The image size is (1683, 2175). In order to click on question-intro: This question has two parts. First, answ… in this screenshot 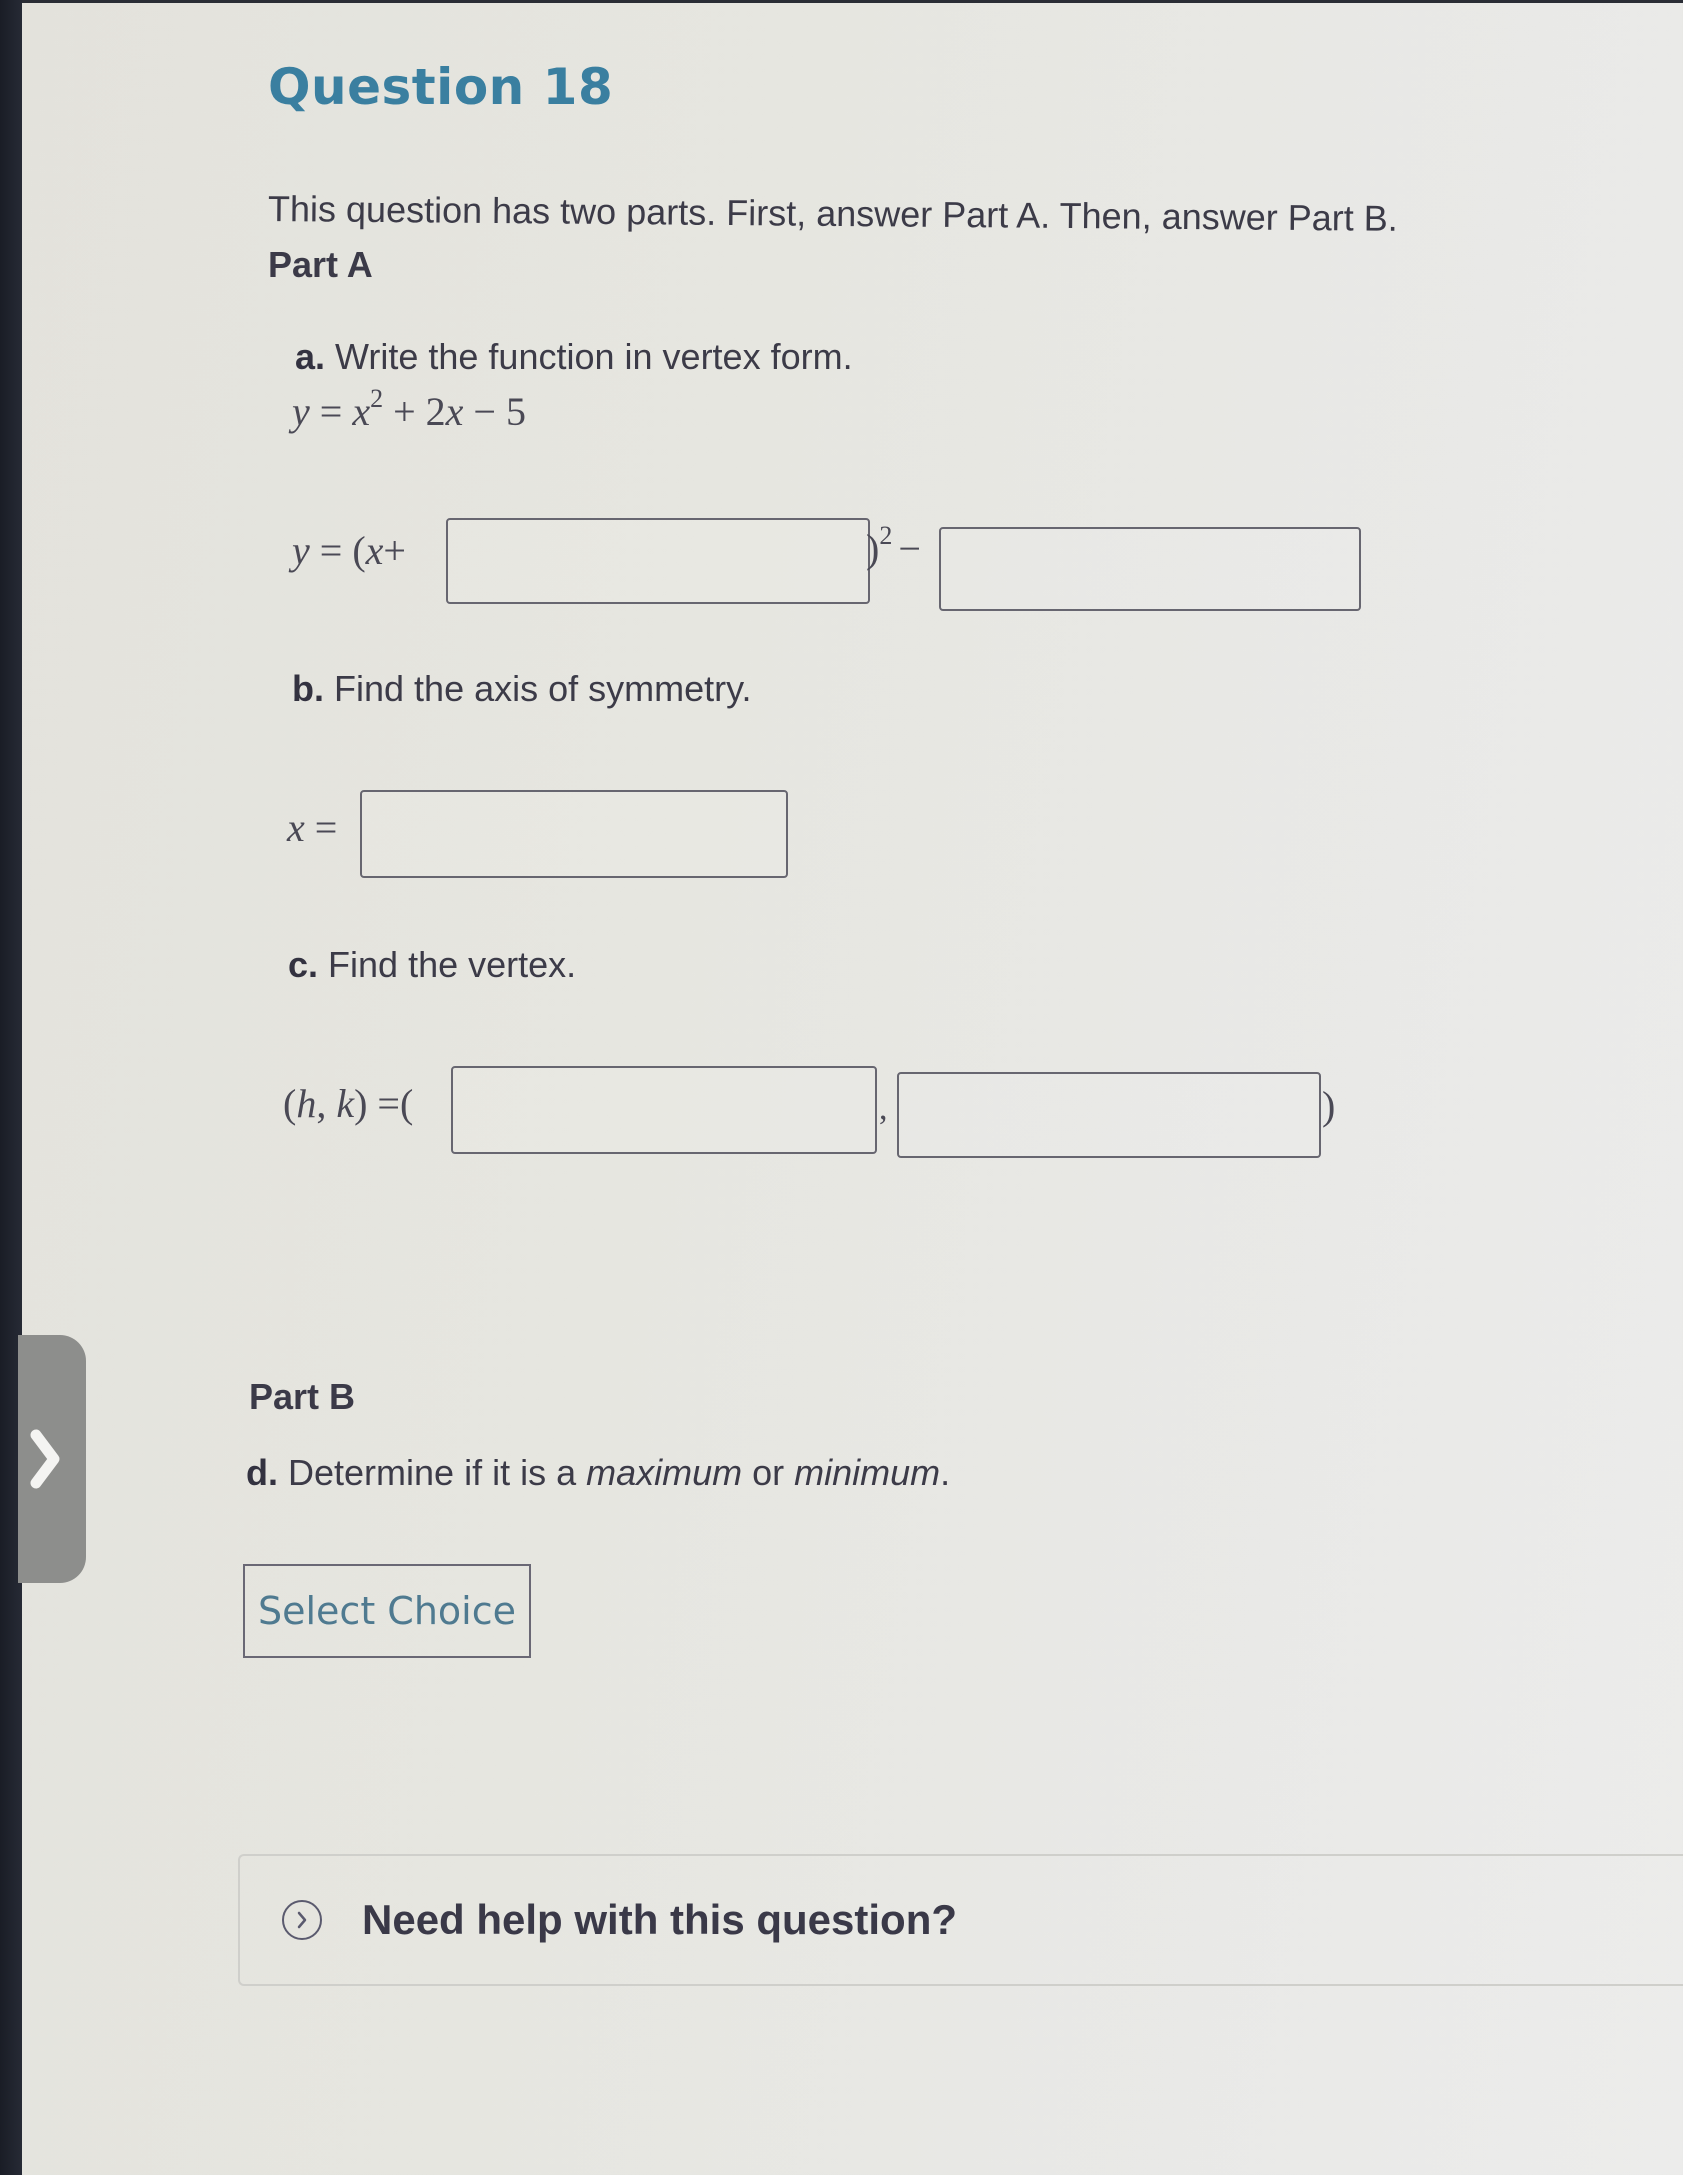, I will do `click(832, 213)`.